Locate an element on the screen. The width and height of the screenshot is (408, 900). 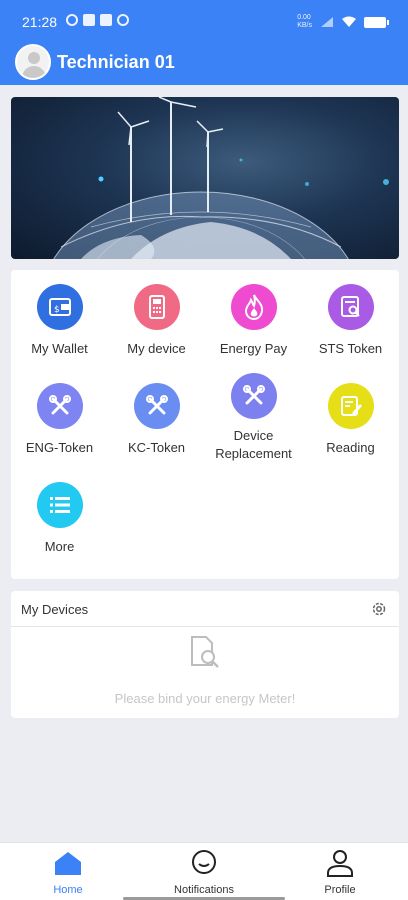
nav-label: Notifications is located at coordinates (204, 890).